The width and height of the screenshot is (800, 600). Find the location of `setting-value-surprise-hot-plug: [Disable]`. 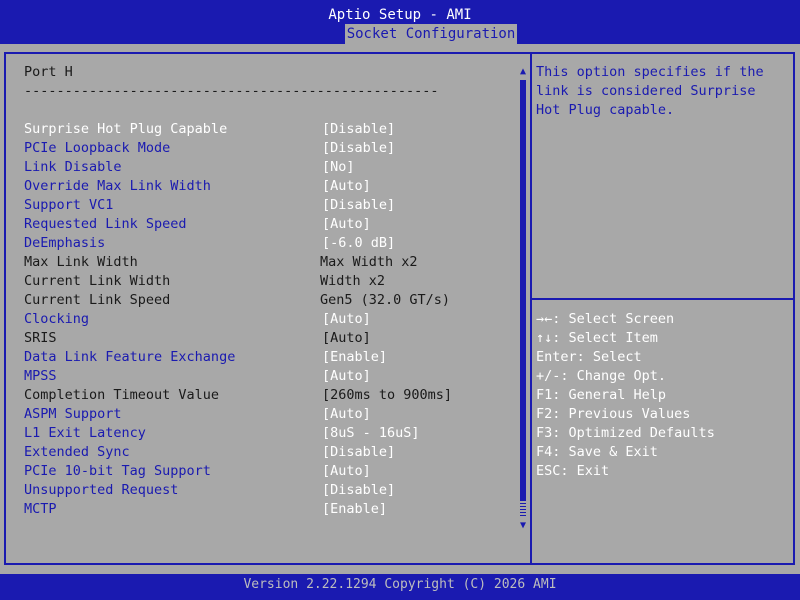

setting-value-surprise-hot-plug: [Disable] is located at coordinates (358, 129).